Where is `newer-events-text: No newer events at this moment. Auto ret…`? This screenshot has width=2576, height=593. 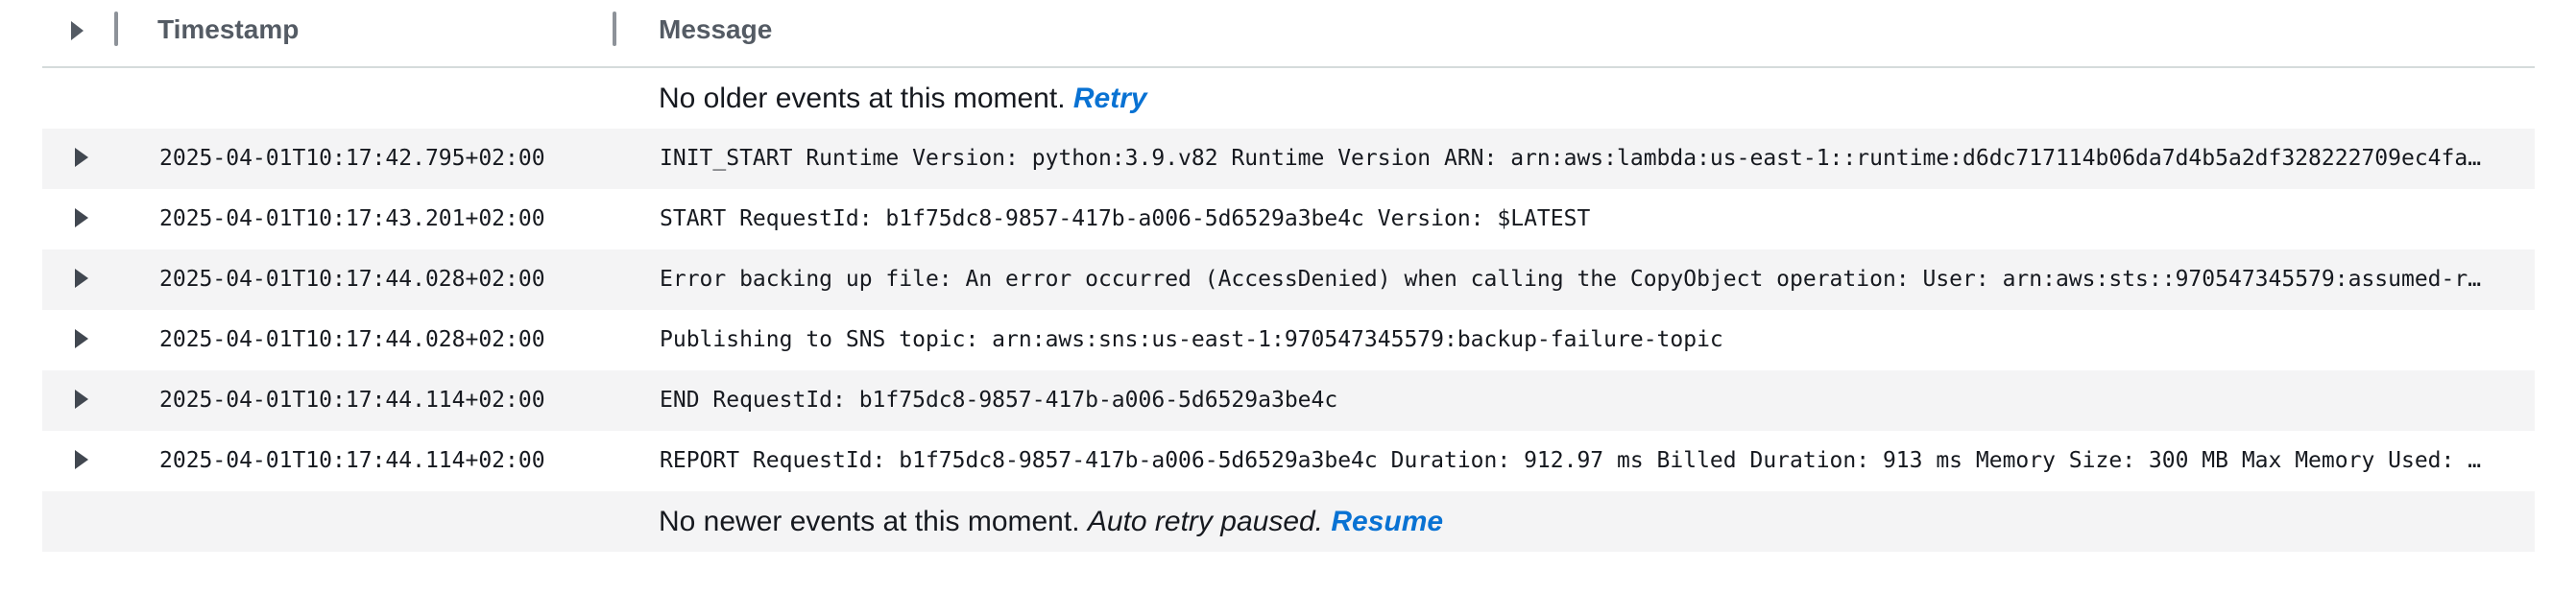
newer-events-text: No newer events at this moment. Auto ret… is located at coordinates (1051, 521).